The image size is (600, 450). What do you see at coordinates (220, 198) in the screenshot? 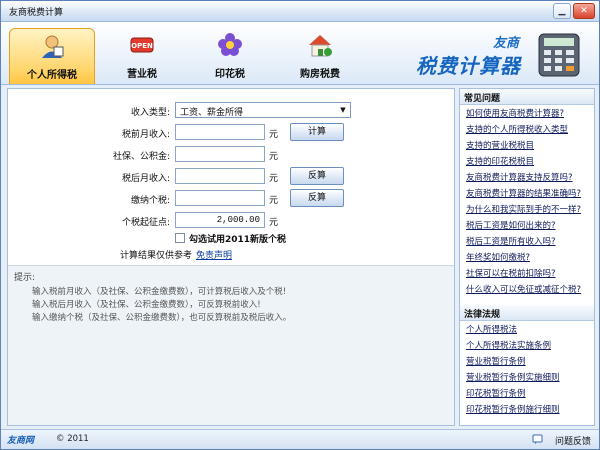
I see `tax-paid-input` at bounding box center [220, 198].